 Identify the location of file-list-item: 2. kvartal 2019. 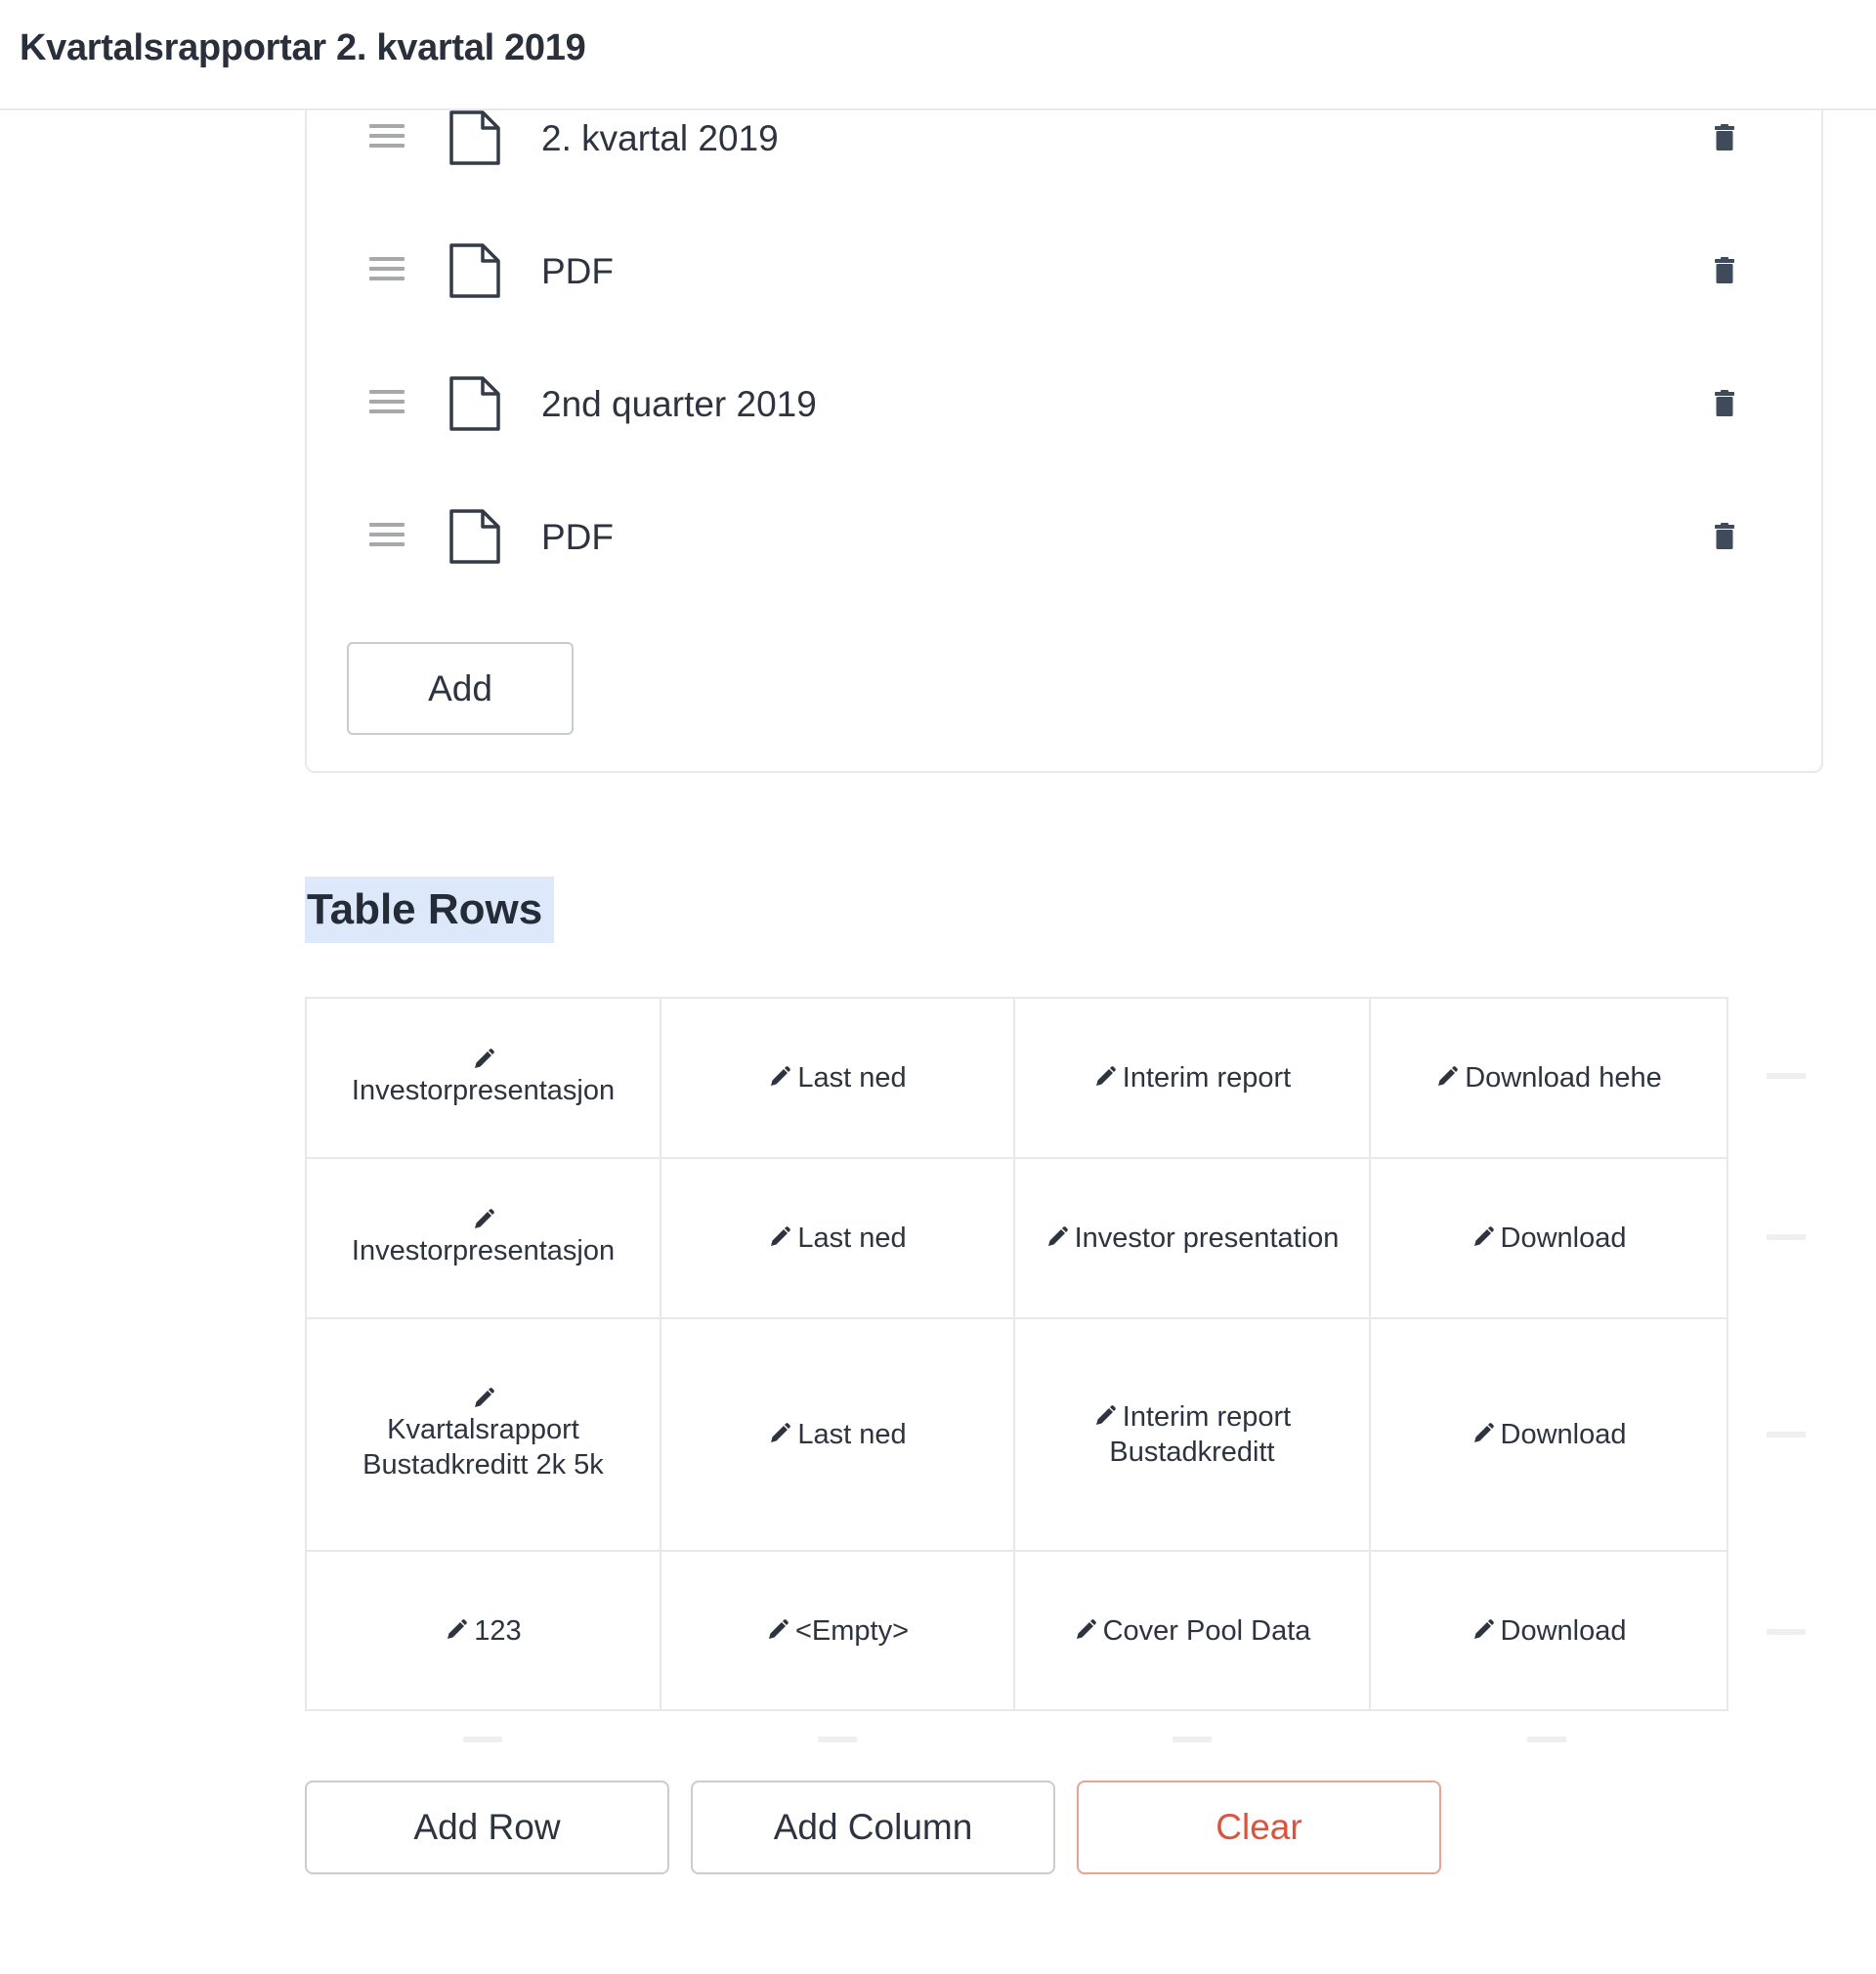
(1064, 138).